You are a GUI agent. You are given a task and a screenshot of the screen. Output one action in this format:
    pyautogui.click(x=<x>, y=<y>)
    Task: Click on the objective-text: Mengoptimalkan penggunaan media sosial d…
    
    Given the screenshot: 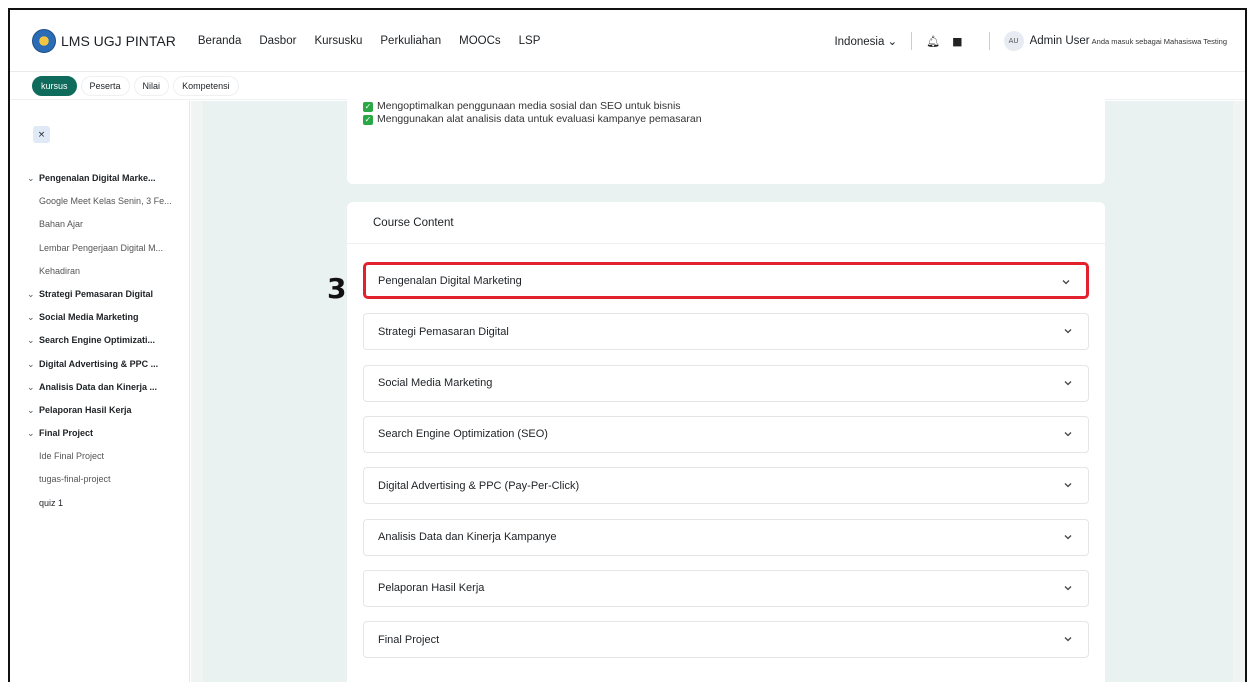 What is the action you would take?
    pyautogui.click(x=529, y=106)
    